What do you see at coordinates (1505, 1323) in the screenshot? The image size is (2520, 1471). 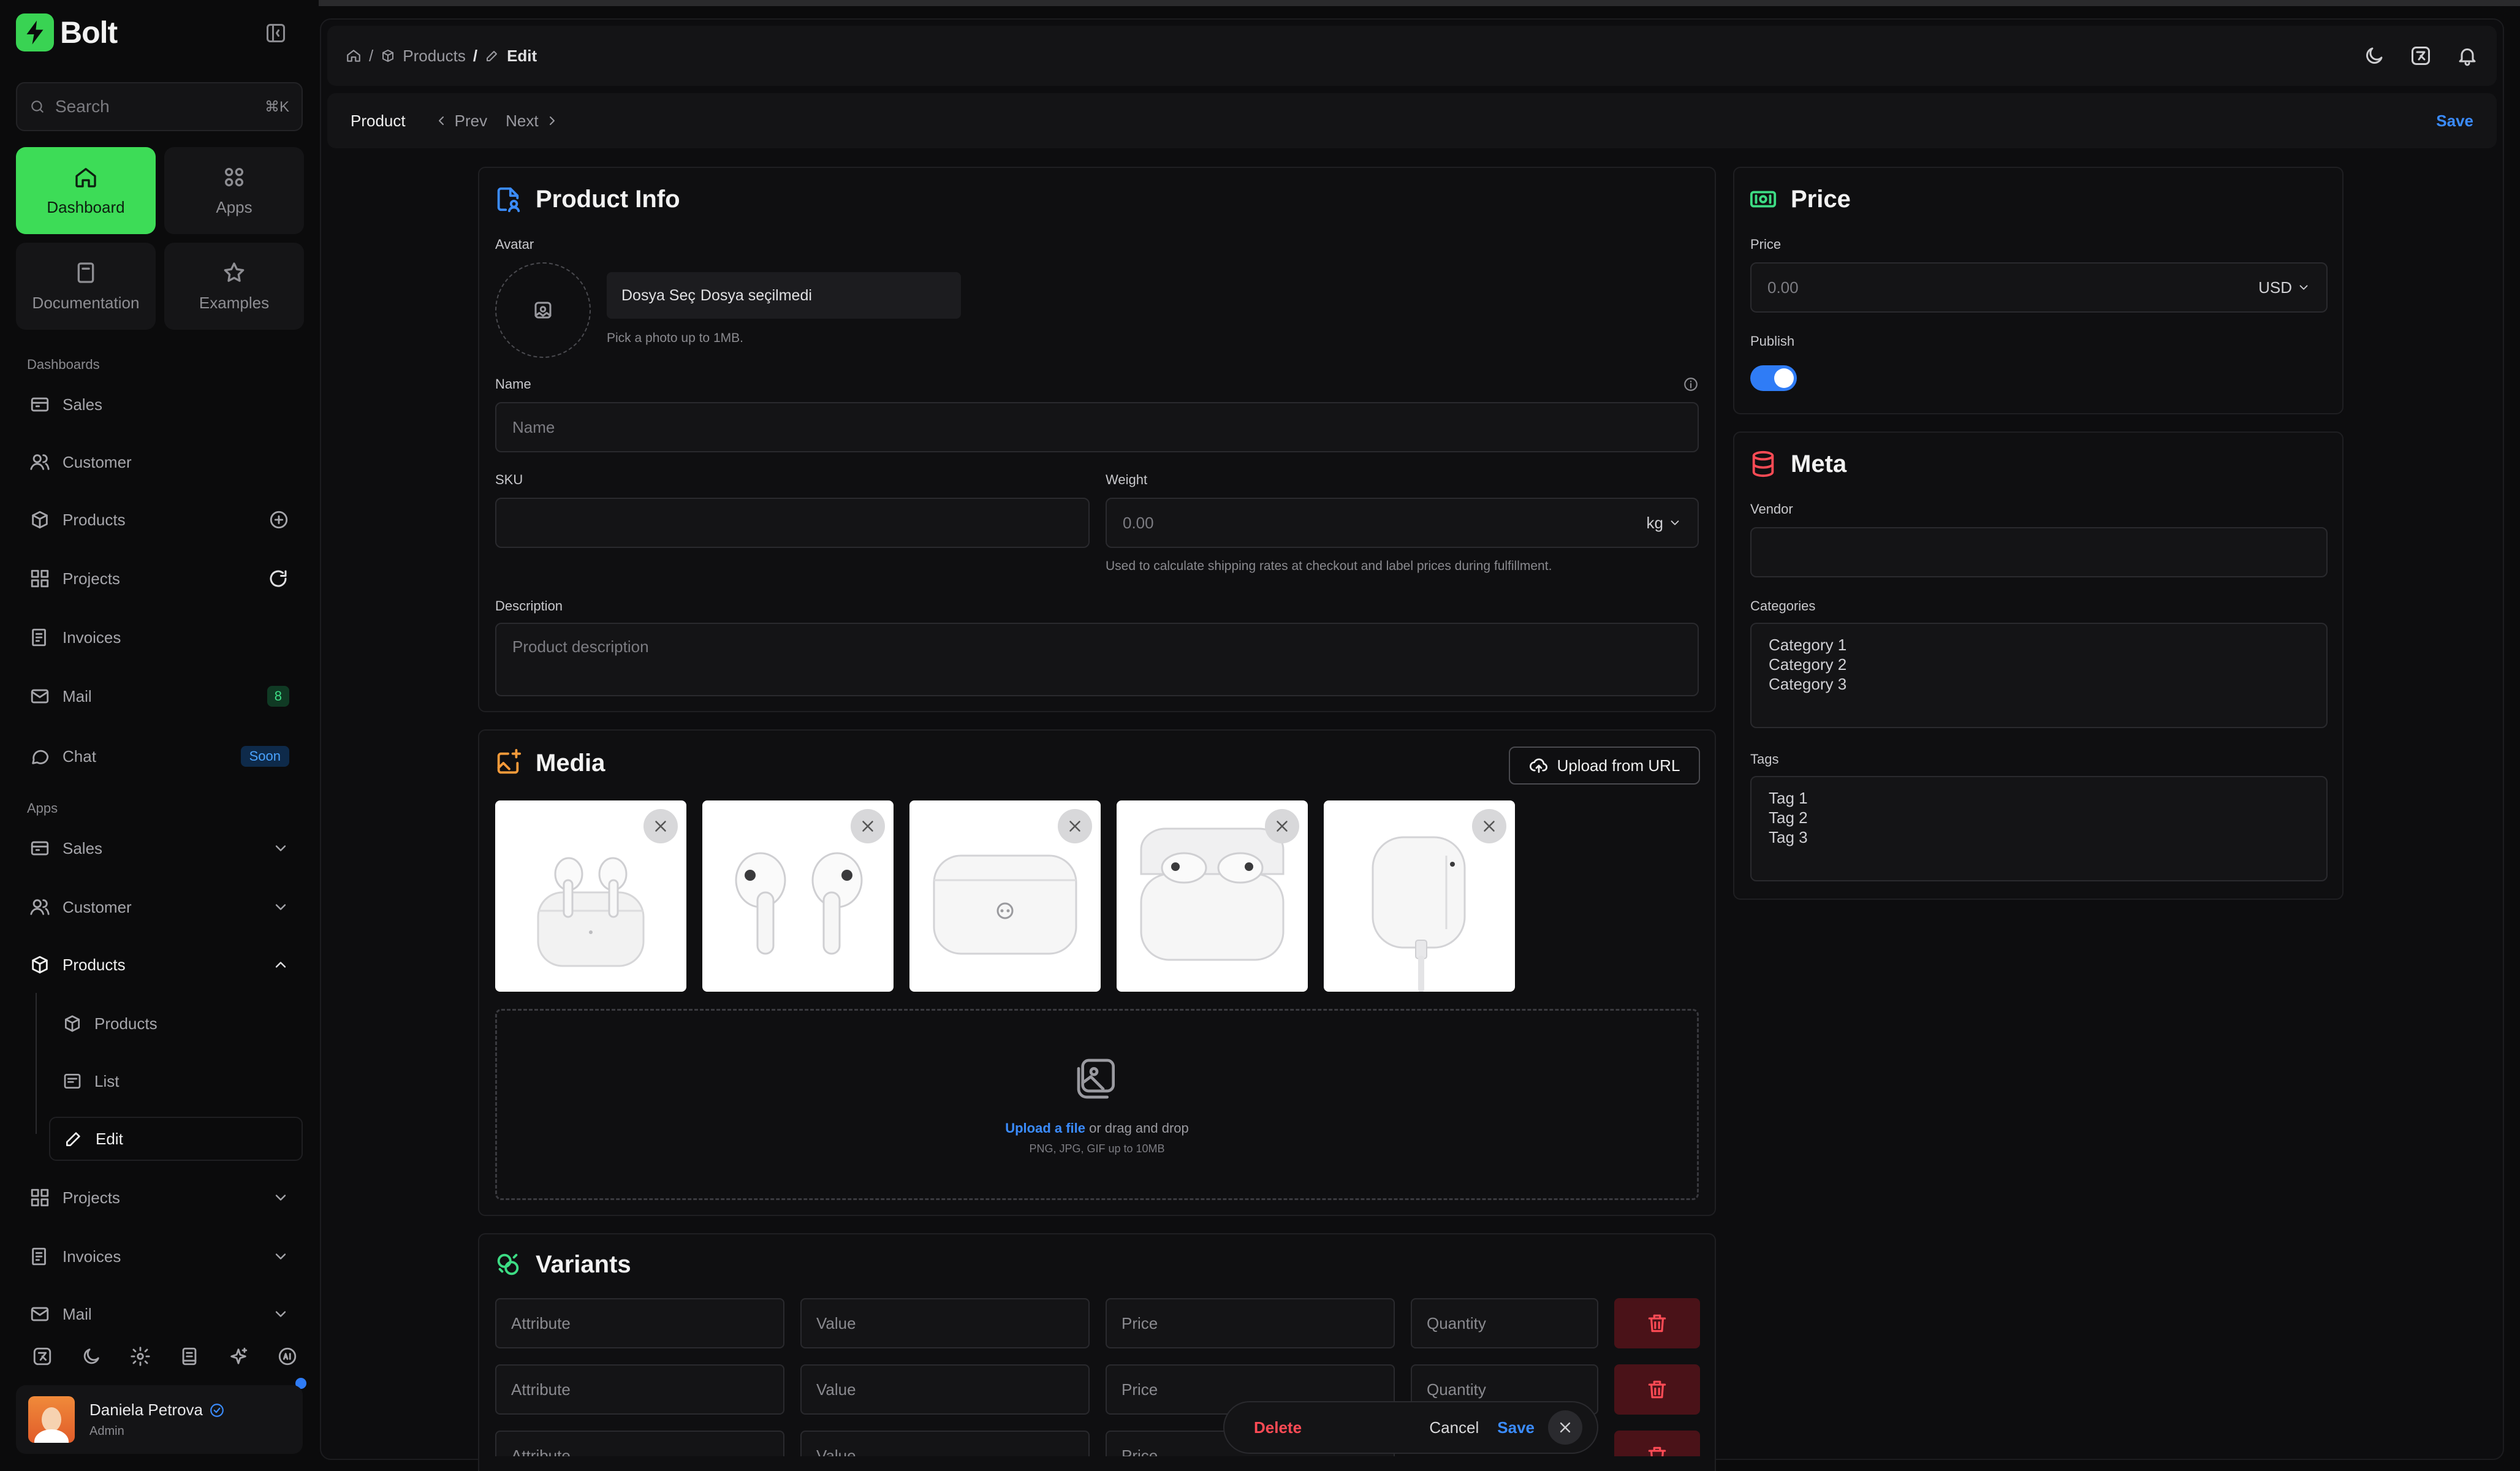 I see `variant-quantity-input: Quantity` at bounding box center [1505, 1323].